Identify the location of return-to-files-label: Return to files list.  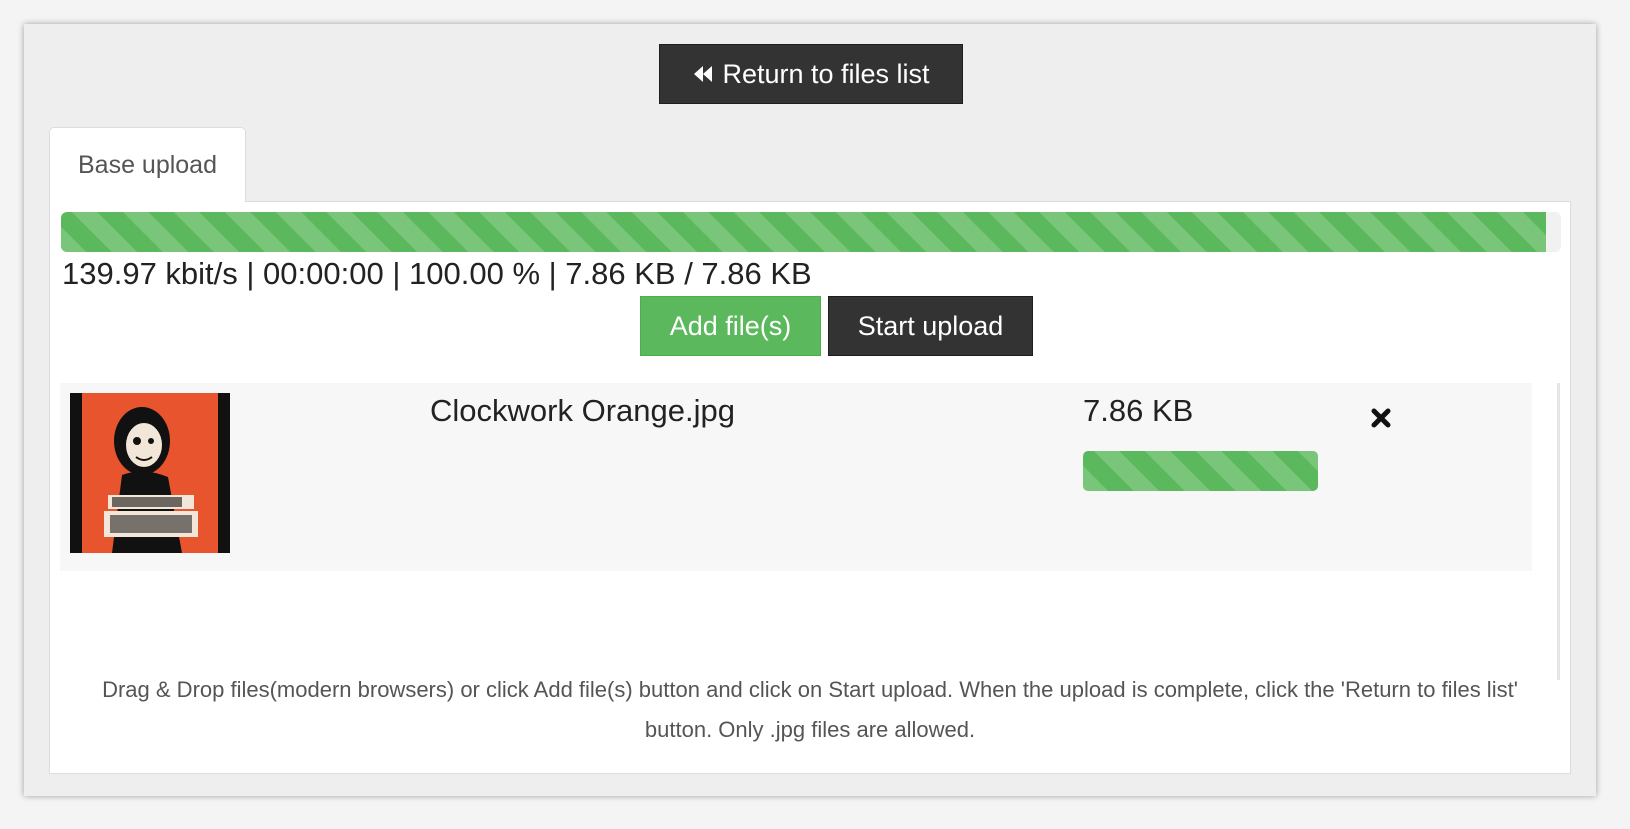
(826, 73).